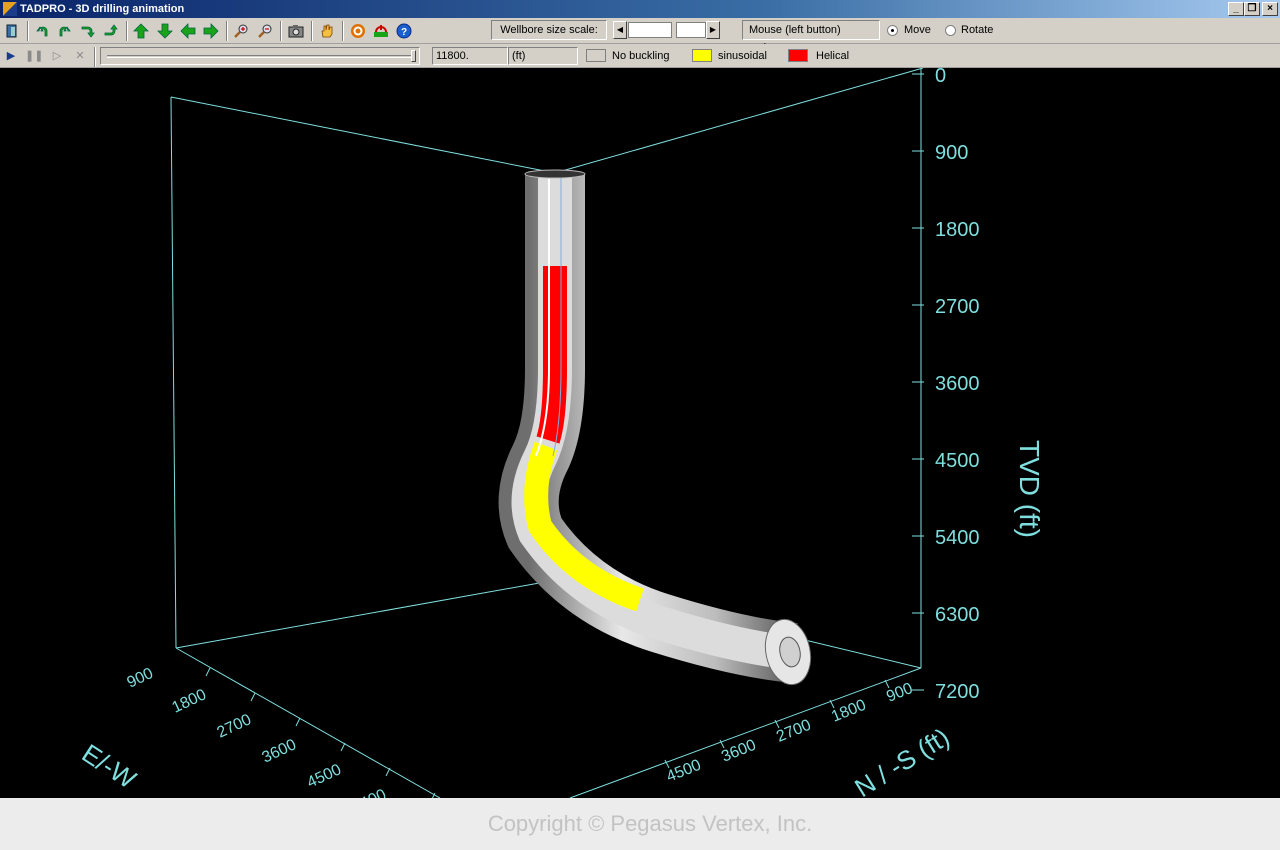 The height and width of the screenshot is (850, 1280). I want to click on app-icon, so click(10, 9).